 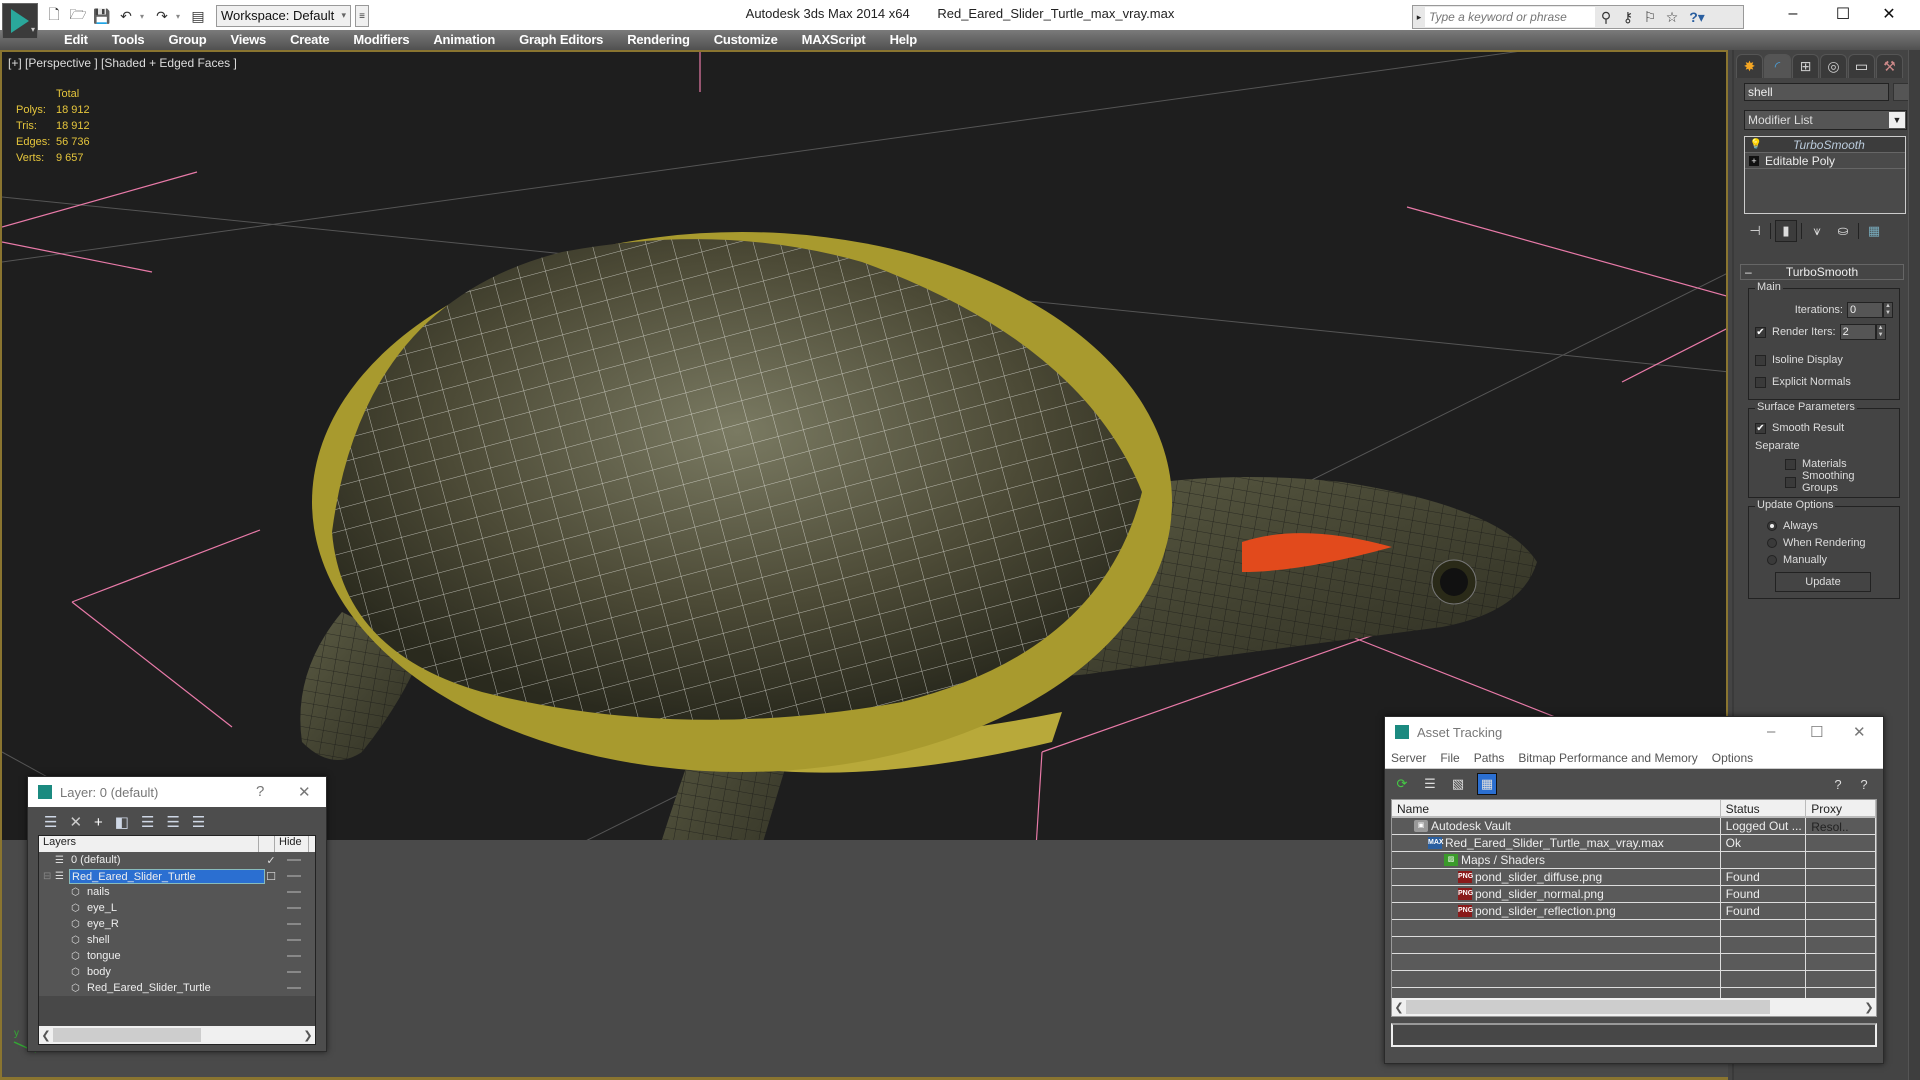 What do you see at coordinates (561, 40) in the screenshot?
I see `menu-graph-editors: Graph Editors` at bounding box center [561, 40].